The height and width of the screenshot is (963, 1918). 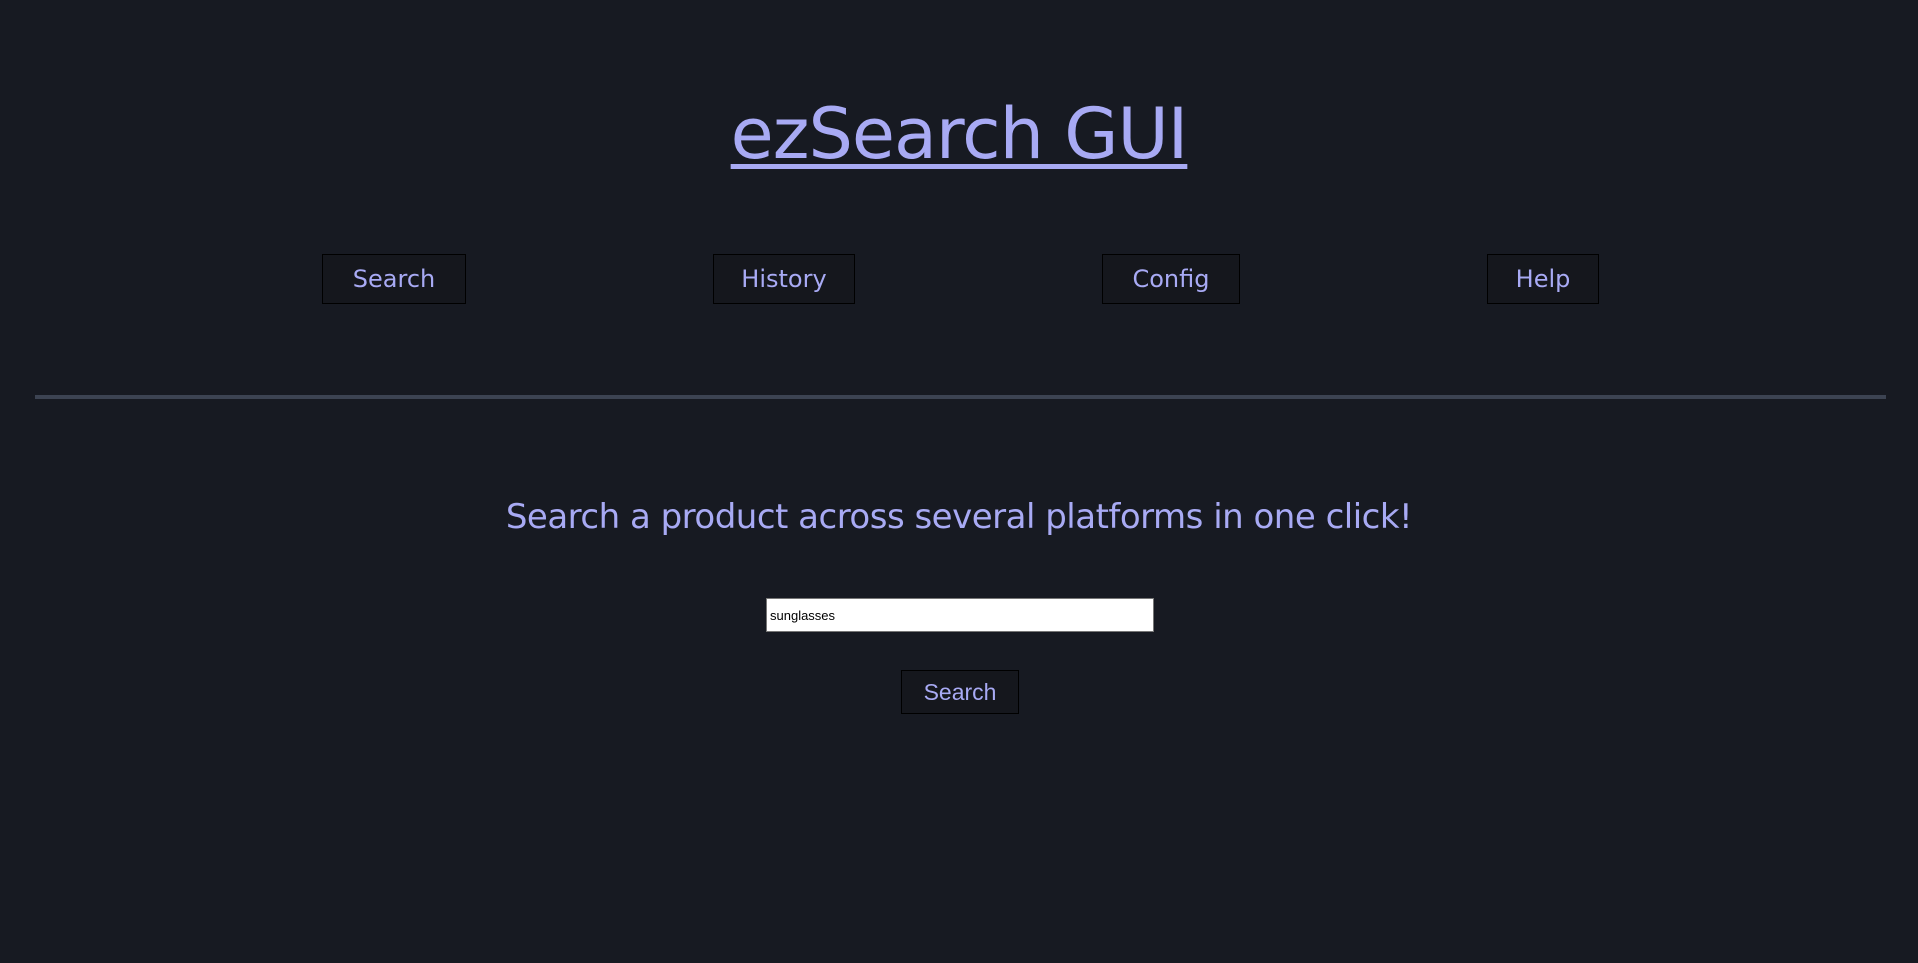 What do you see at coordinates (960, 692) in the screenshot?
I see `search-submit-button: Search` at bounding box center [960, 692].